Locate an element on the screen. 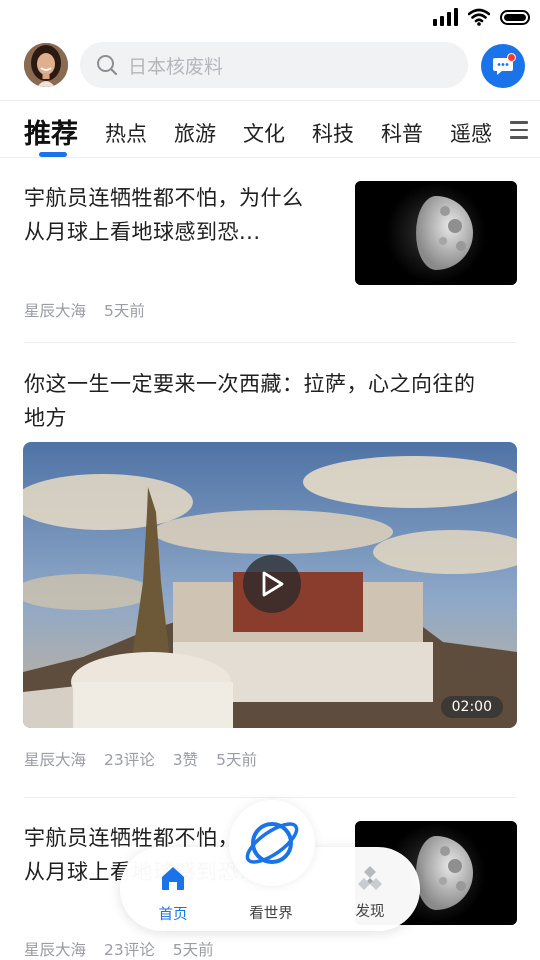  tab-science: 科普 is located at coordinates (402, 133).